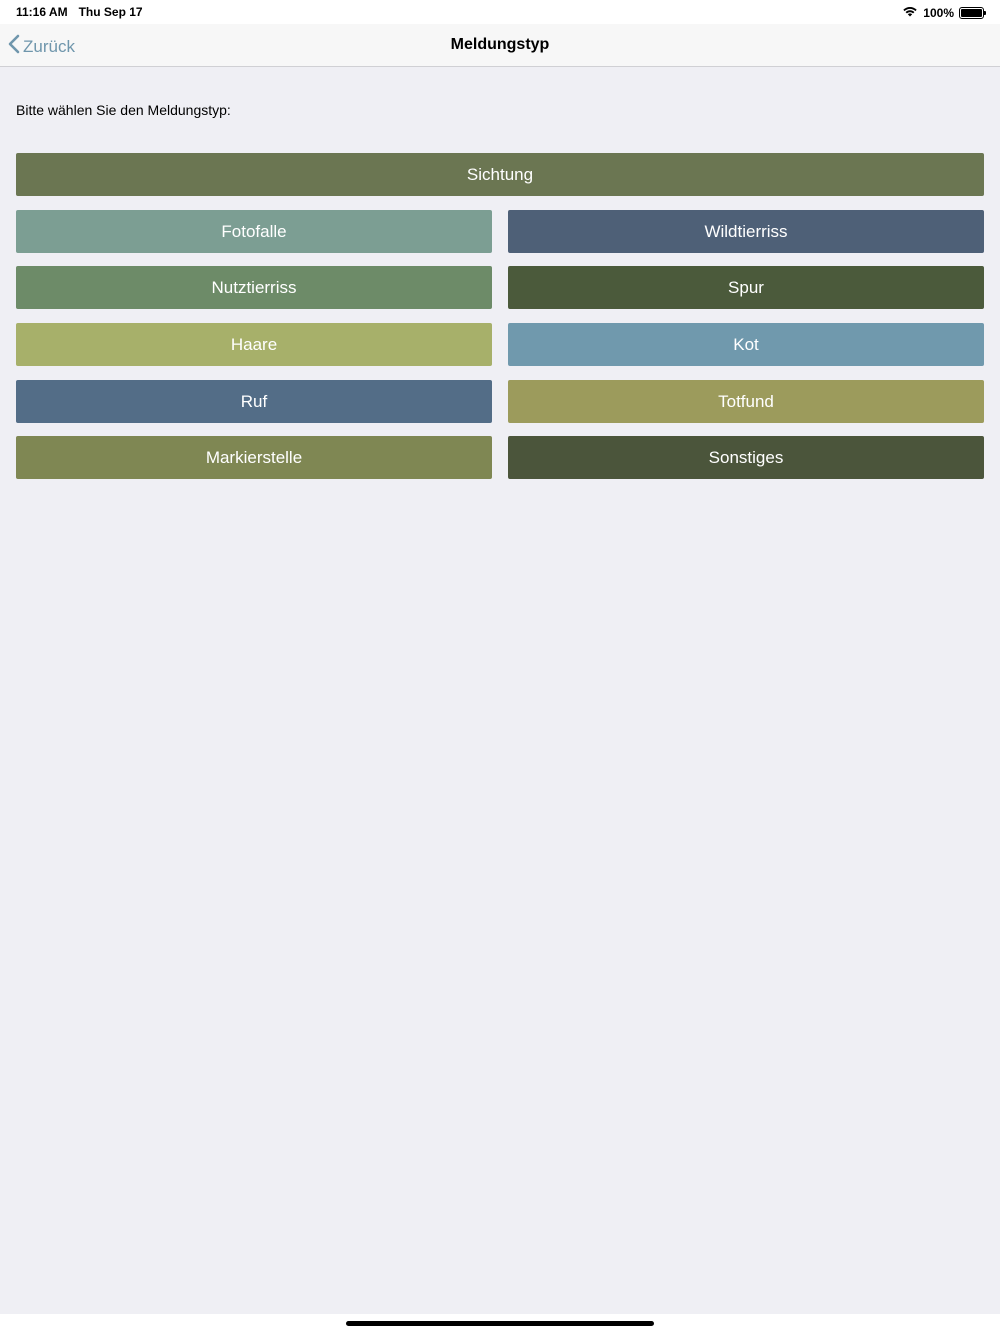 The image size is (1000, 1334). What do you see at coordinates (254, 457) in the screenshot?
I see `markierstelle-button: Markierstelle` at bounding box center [254, 457].